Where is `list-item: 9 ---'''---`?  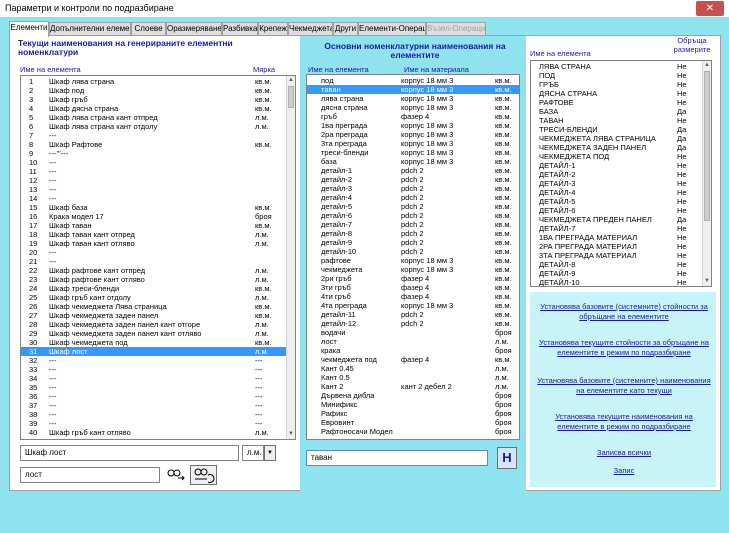 list-item: 9 ---'''--- is located at coordinates (154, 153).